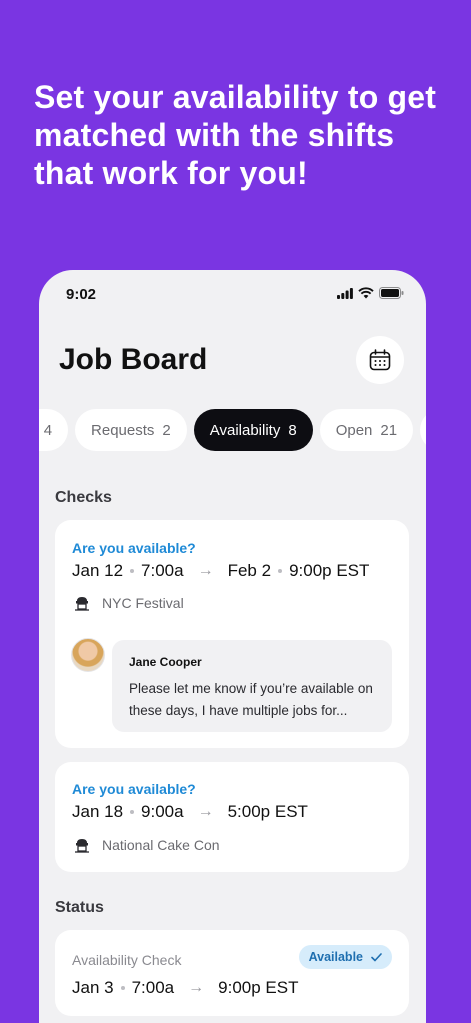 Image resolution: width=471 pixels, height=1023 pixels. Describe the element at coordinates (245, 430) in the screenshot. I see `tab-label: Availability` at that location.